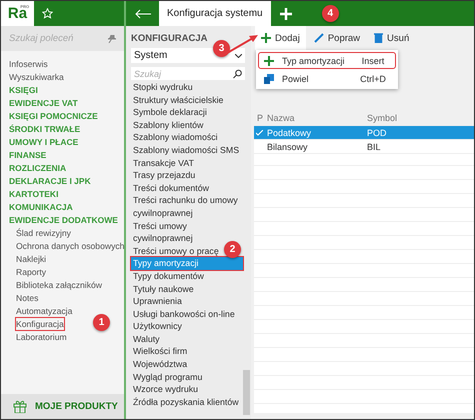  Describe the element at coordinates (215, 13) in the screenshot. I see `tab: Konfiguracja systemu` at that location.